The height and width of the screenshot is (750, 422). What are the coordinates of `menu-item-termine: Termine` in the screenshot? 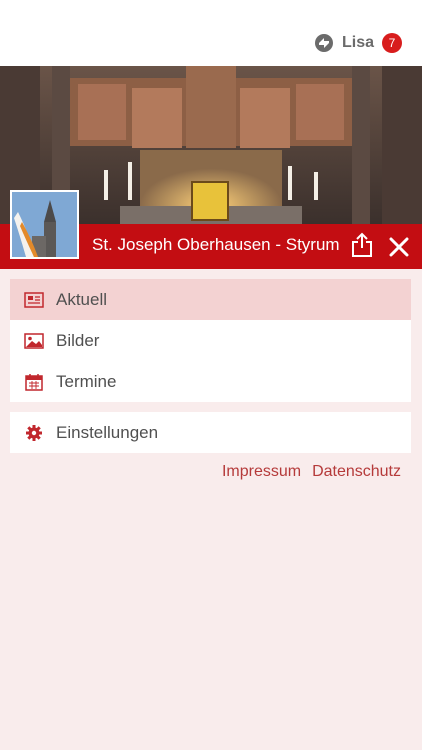 It's located at (210, 381).